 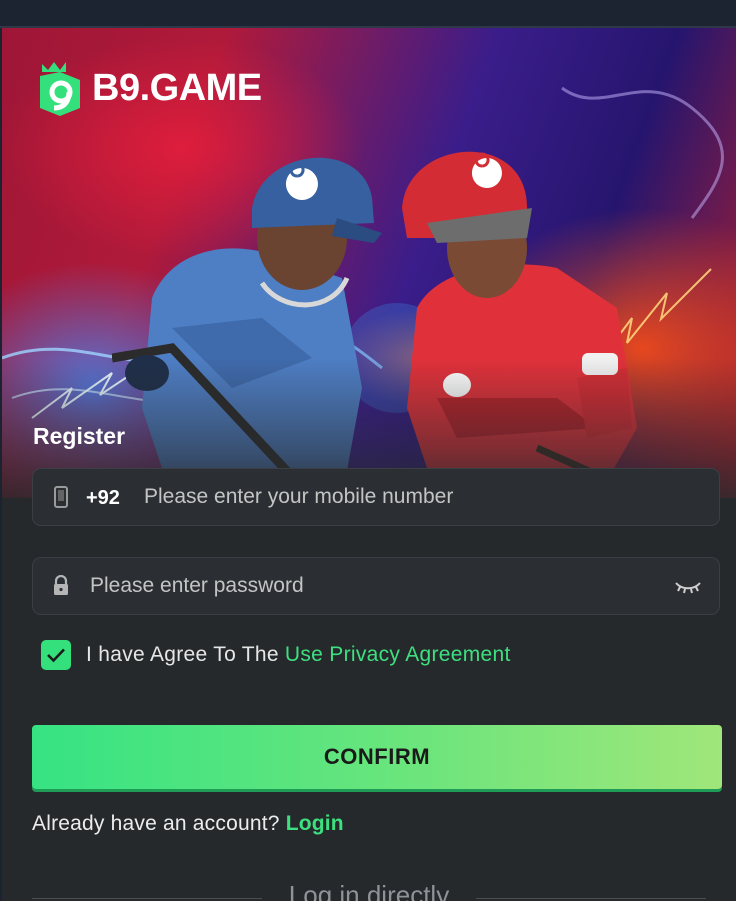 I want to click on brand-name: B9.GAME, so click(x=177, y=87).